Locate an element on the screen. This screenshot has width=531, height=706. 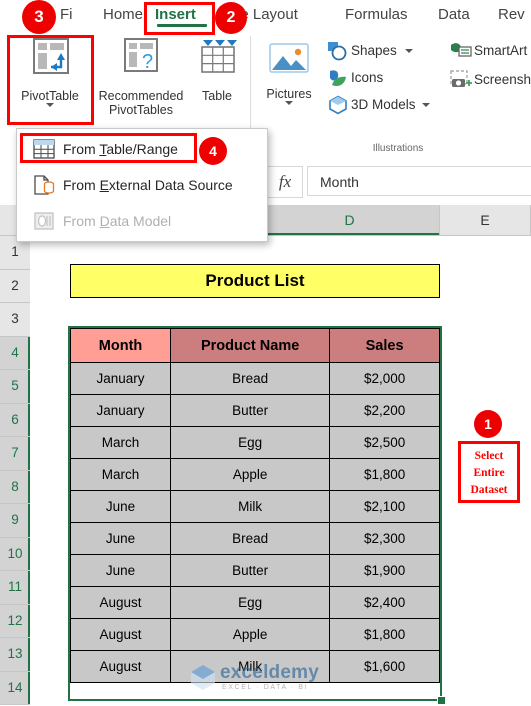
menu-label-accesskey: E is located at coordinates (104, 185).